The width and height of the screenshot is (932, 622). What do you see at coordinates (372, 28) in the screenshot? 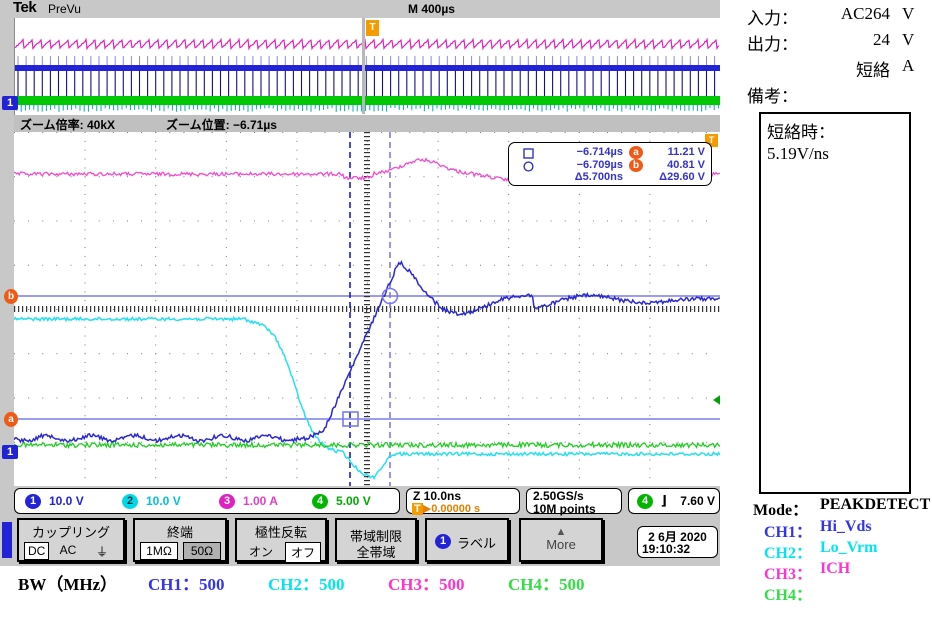
I see `overview-trigger-marker: T` at bounding box center [372, 28].